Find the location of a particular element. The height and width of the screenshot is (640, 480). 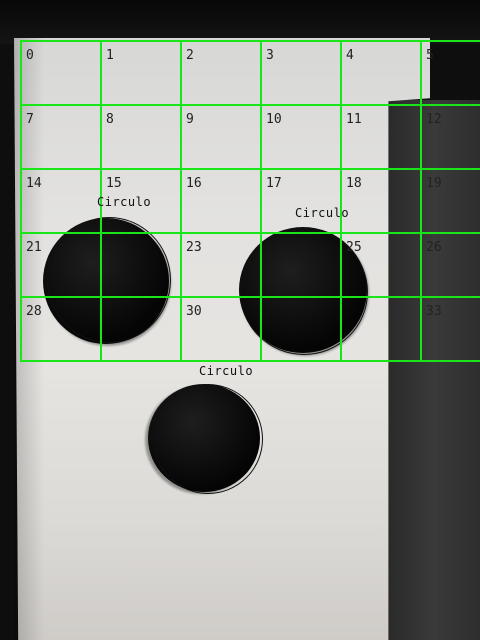

grid-index-label: 1 is located at coordinates (110, 55).